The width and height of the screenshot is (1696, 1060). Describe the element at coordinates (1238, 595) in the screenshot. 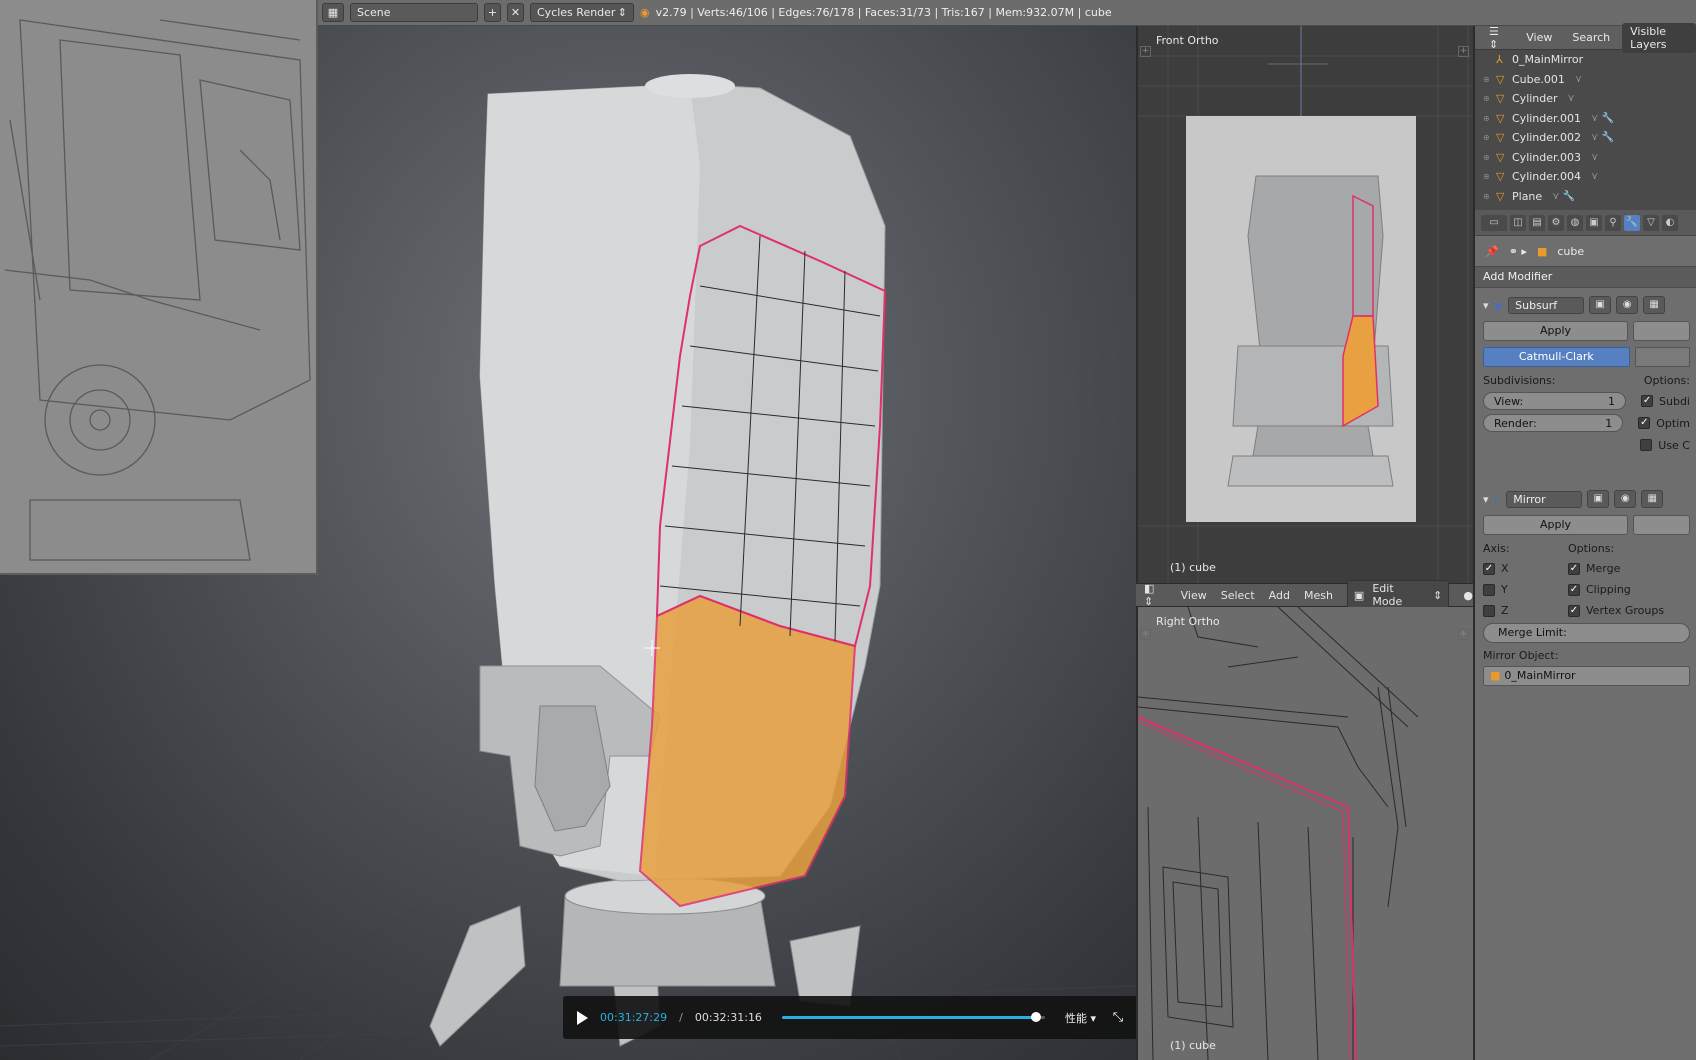

I see `select-menu: Select` at that location.